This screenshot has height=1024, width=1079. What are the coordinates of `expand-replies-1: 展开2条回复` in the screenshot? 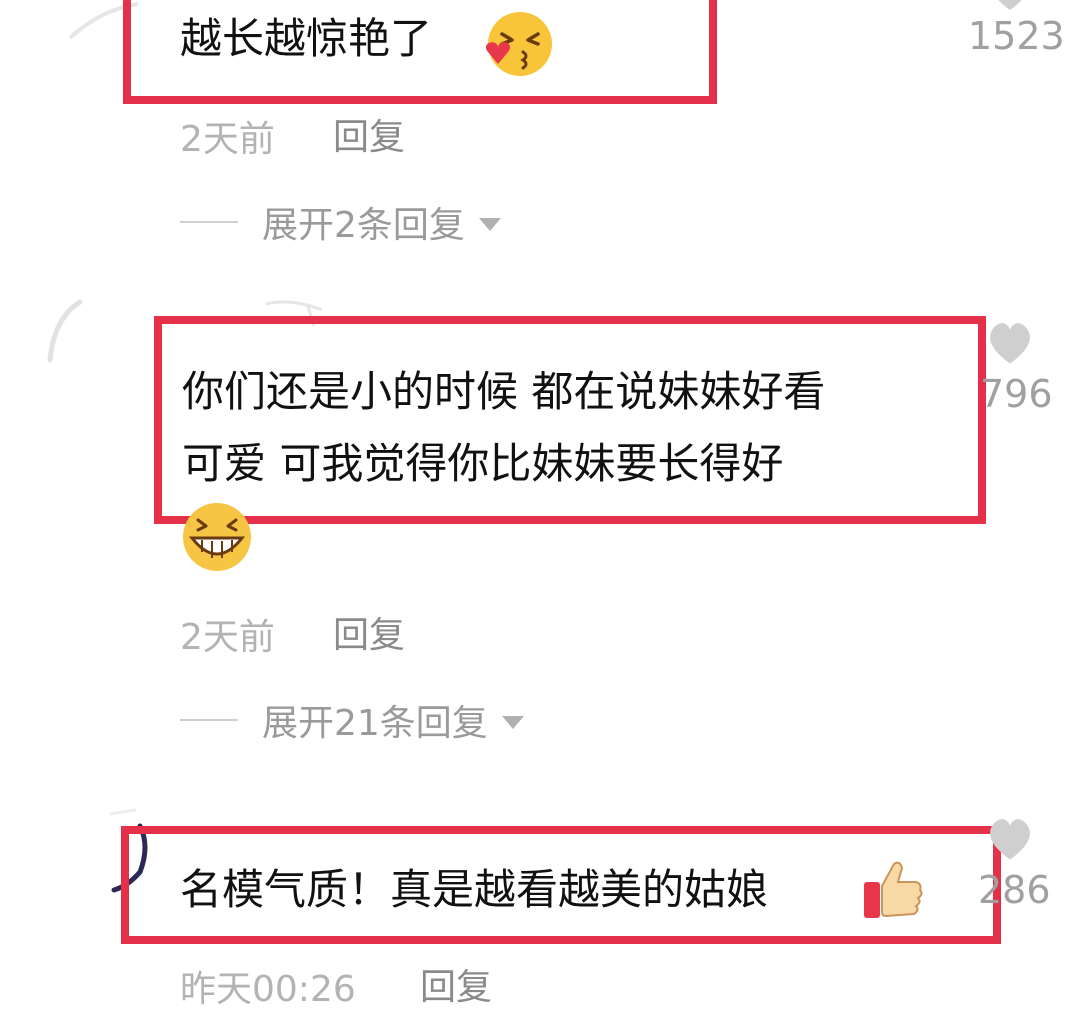 It's located at (340, 222).